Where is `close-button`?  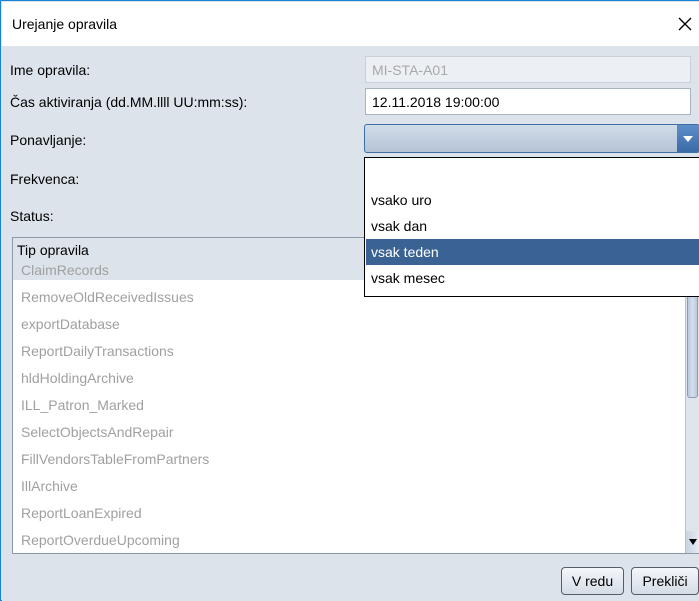 close-button is located at coordinates (685, 24).